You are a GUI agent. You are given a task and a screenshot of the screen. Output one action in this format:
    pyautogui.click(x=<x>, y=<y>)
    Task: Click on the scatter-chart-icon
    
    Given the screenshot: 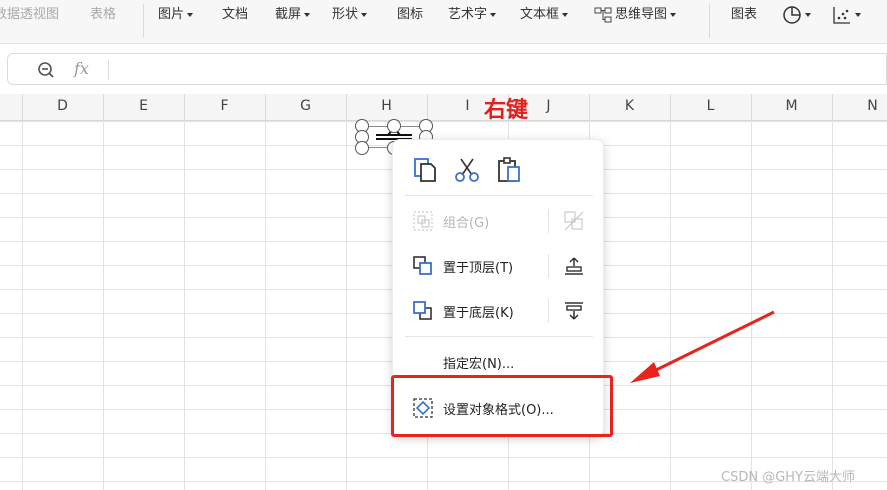 What is the action you would take?
    pyautogui.click(x=841, y=15)
    